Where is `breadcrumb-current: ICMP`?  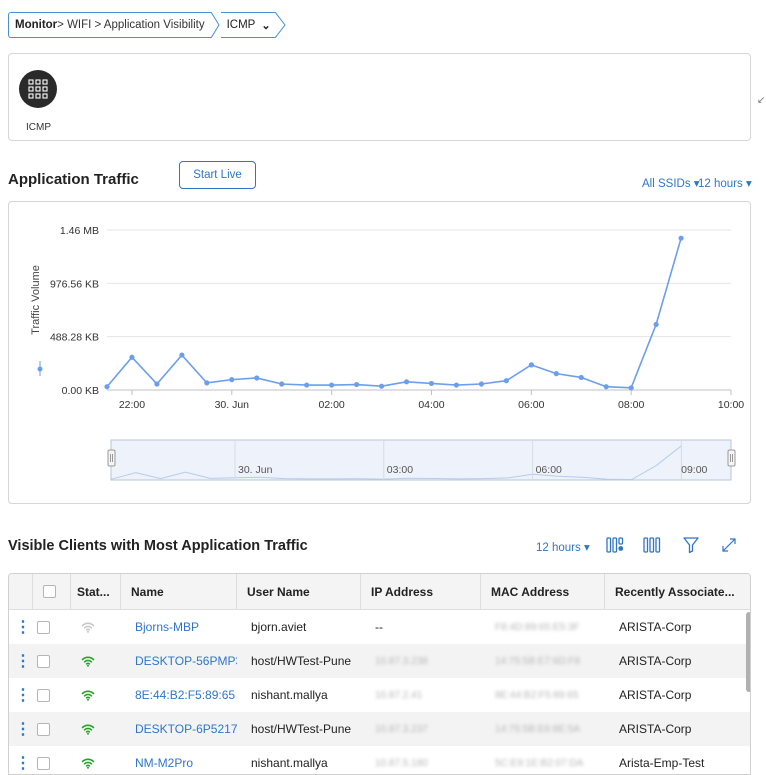 breadcrumb-current: ICMP is located at coordinates (241, 25).